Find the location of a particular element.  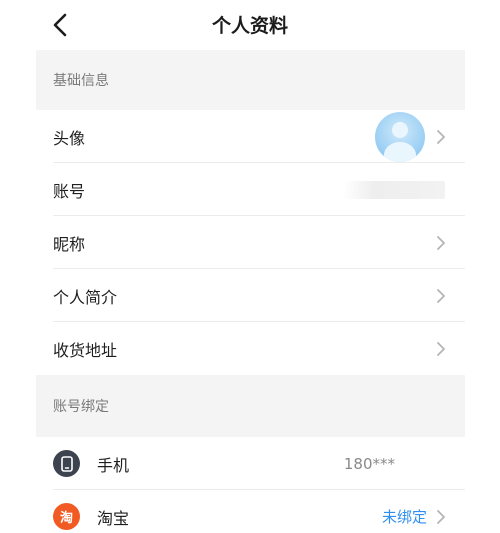

avatar-row: 头像 is located at coordinates (250, 136).